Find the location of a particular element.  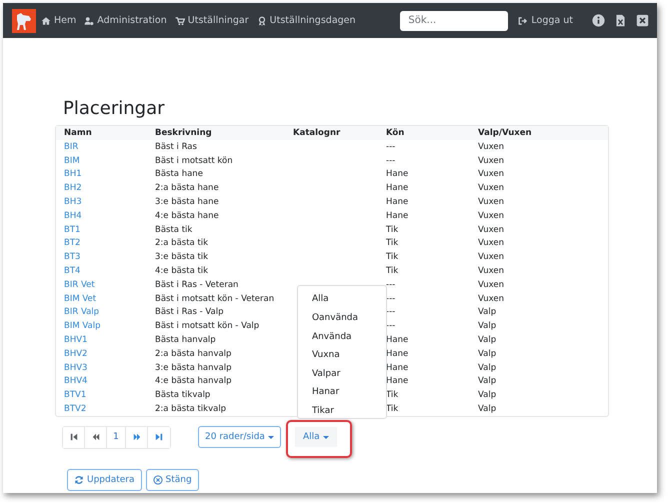

home-icon is located at coordinates (46, 21).